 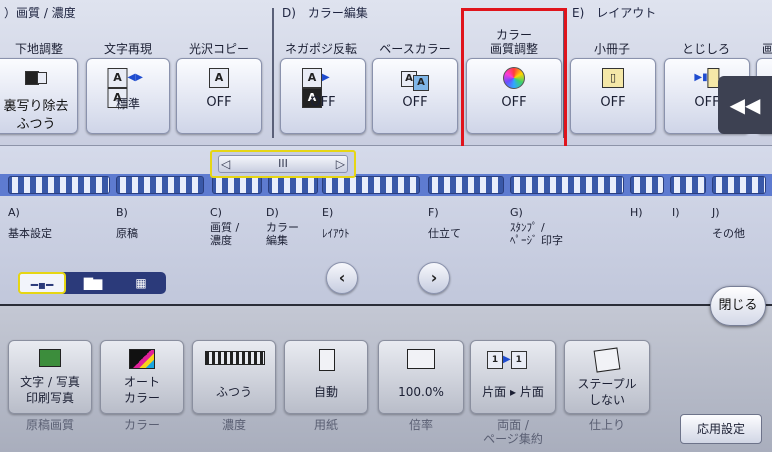 I want to click on bg-adjust-icon, so click(x=36, y=76).